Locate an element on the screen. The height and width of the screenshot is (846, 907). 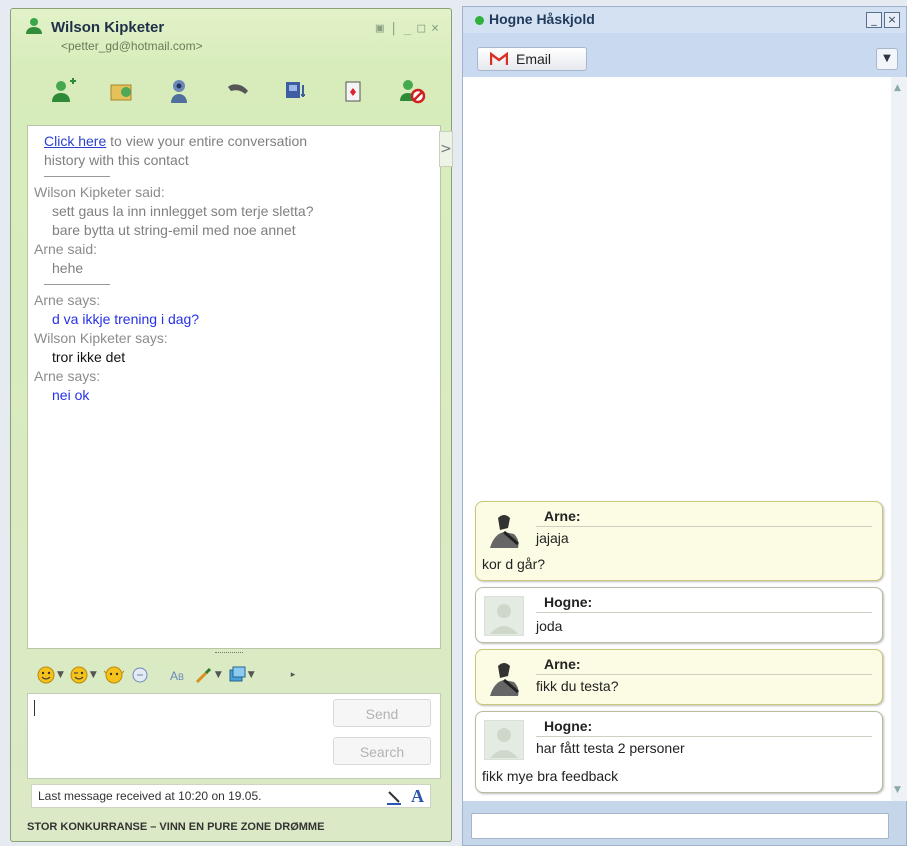
email-button-label: Email is located at coordinates (534, 59).